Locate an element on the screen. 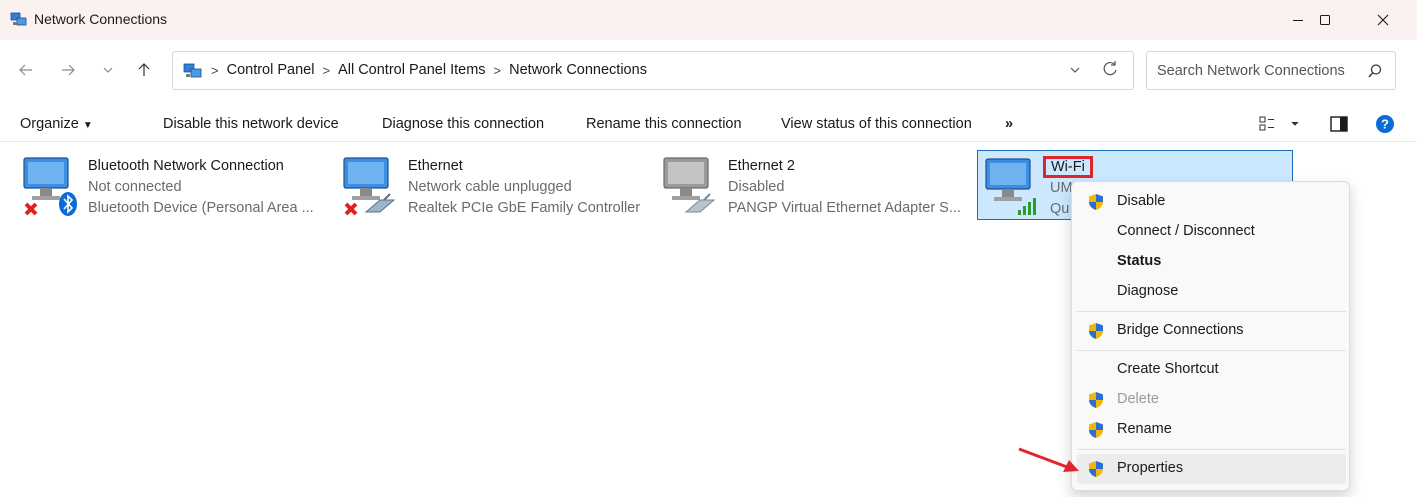  rename-connection-button: Rename this connection is located at coordinates (664, 124).